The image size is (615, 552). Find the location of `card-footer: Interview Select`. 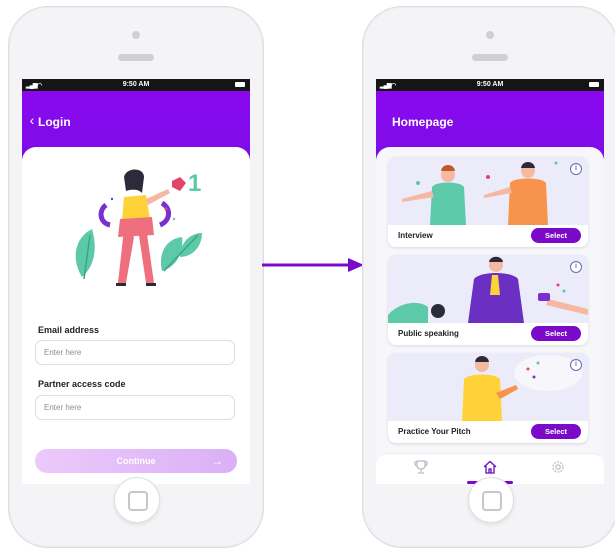

card-footer: Interview Select is located at coordinates (488, 236).